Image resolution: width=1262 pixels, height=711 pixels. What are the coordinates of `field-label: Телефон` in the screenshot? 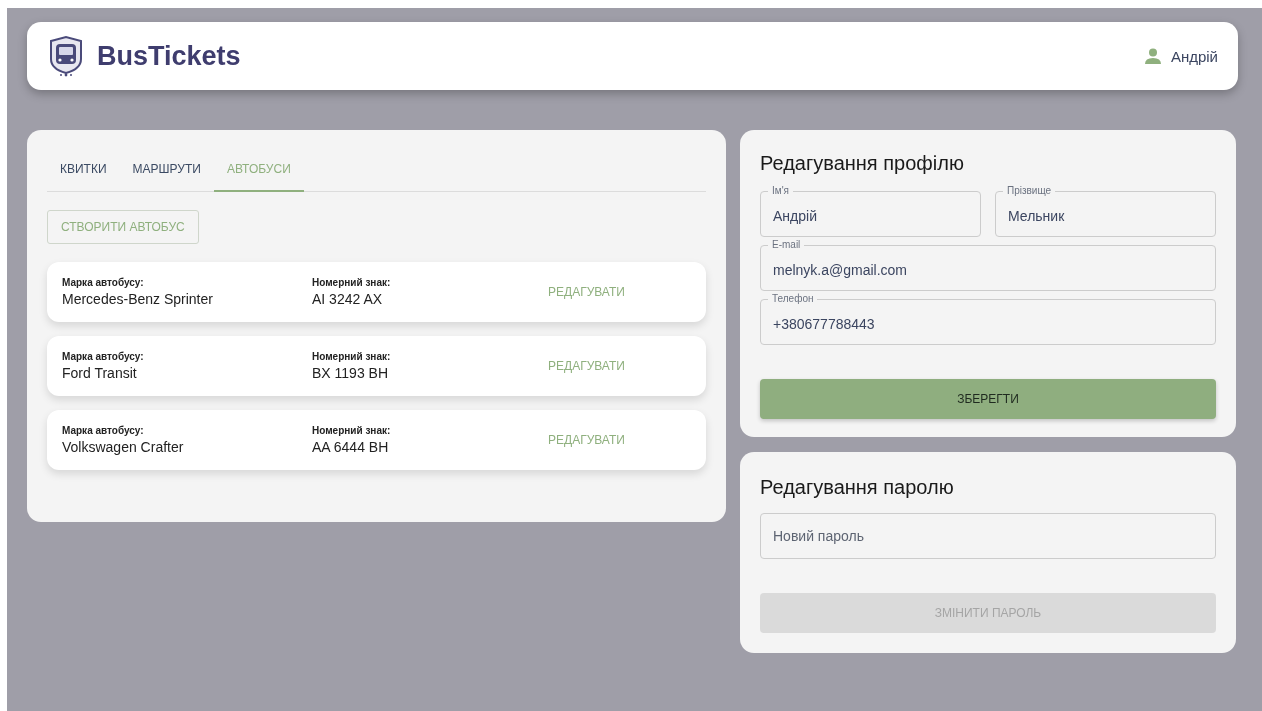 It's located at (793, 299).